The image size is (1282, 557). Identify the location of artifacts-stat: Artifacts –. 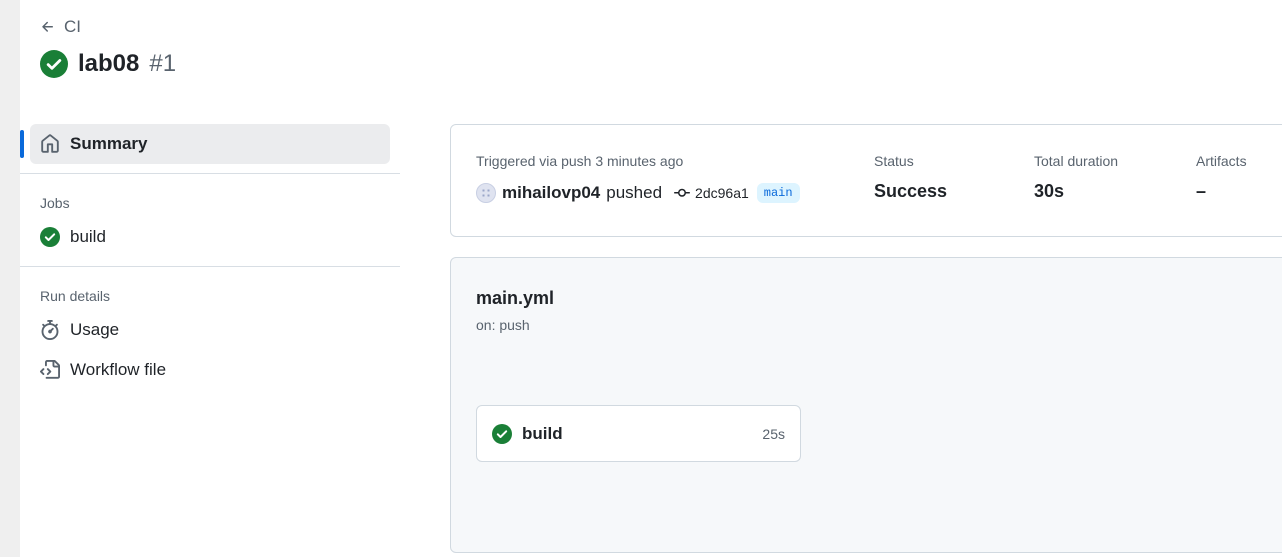
(1221, 177).